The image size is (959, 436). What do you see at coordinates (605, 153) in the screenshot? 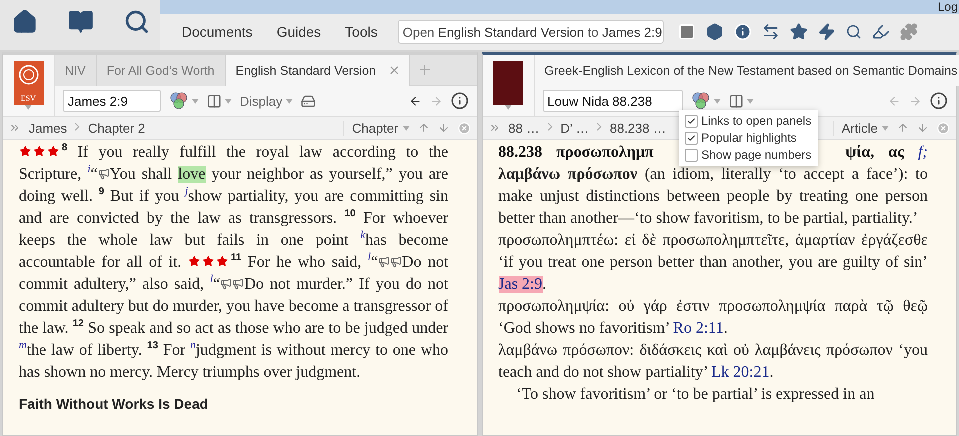
I see `headword-text: προσωπολημπ` at bounding box center [605, 153].